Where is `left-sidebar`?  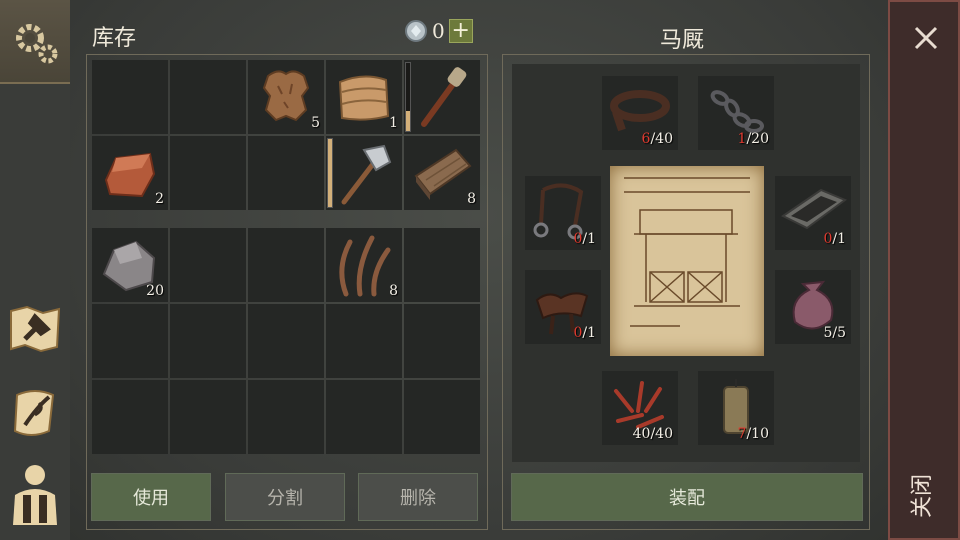
left-sidebar is located at coordinates (35, 270).